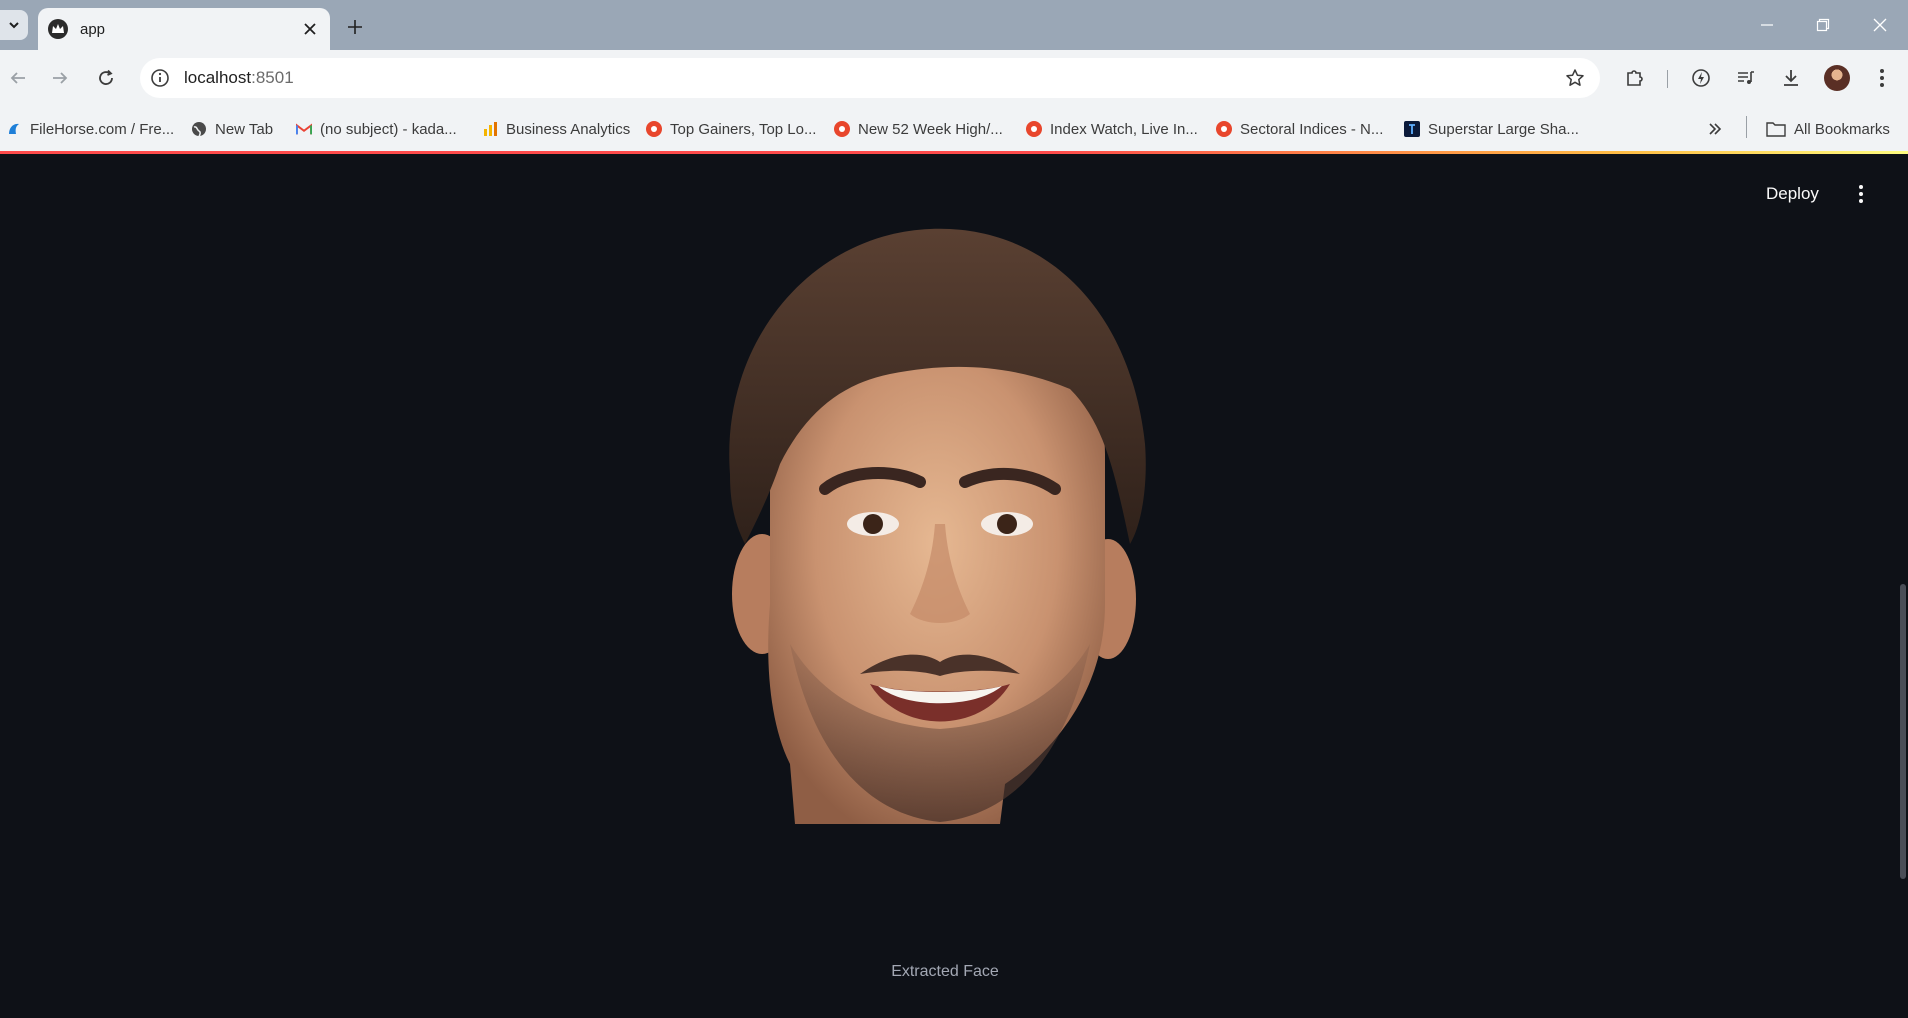 Image resolution: width=1908 pixels, height=1018 pixels. I want to click on analytics-icon, so click(490, 129).